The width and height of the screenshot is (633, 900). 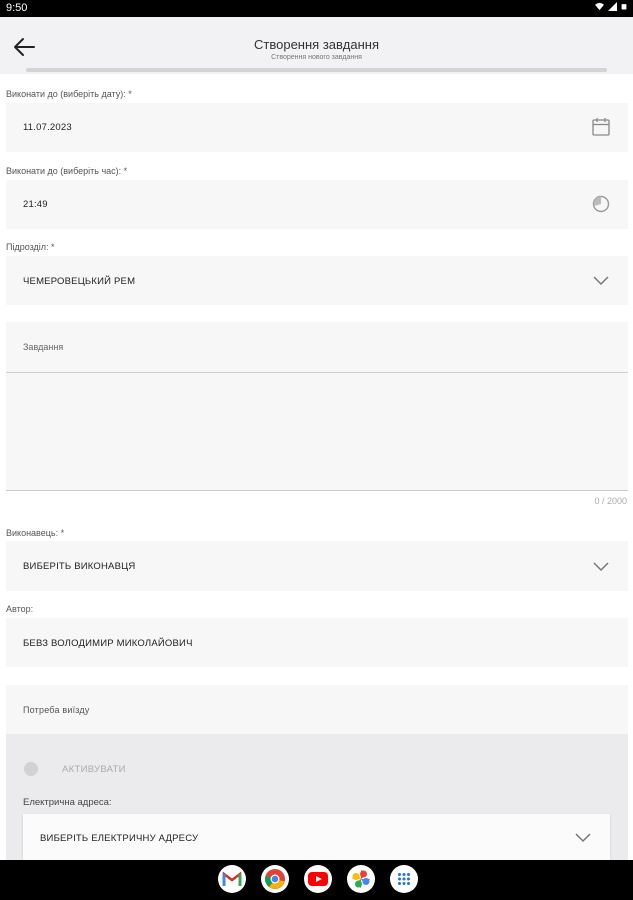 What do you see at coordinates (601, 204) in the screenshot?
I see `clock-icon` at bounding box center [601, 204].